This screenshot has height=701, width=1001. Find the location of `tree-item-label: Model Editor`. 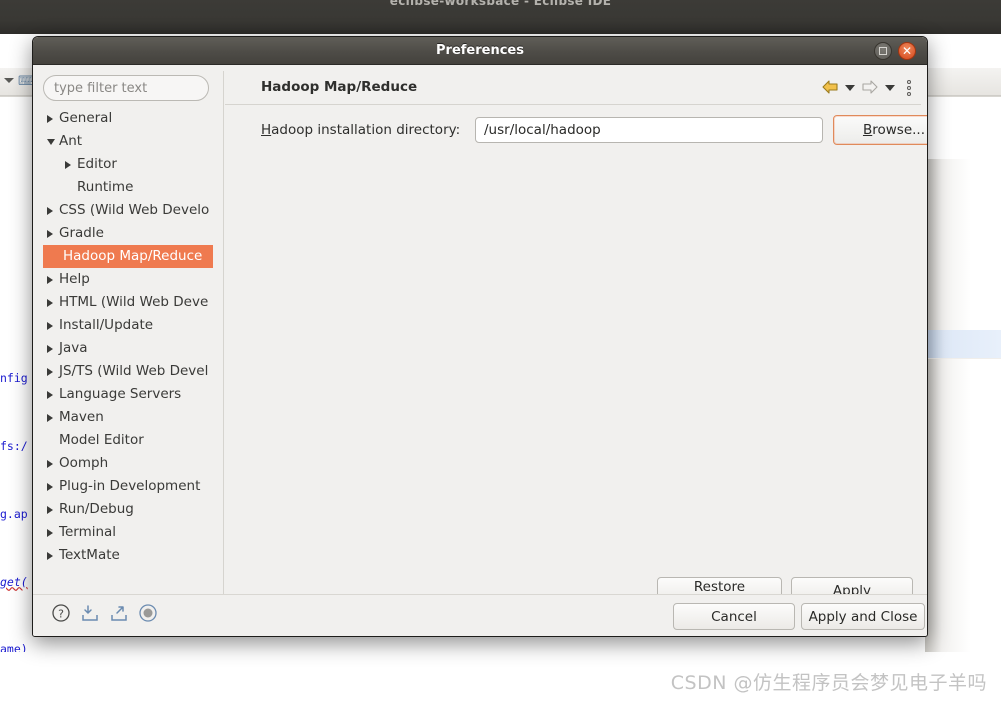

tree-item-label: Model Editor is located at coordinates (101, 440).